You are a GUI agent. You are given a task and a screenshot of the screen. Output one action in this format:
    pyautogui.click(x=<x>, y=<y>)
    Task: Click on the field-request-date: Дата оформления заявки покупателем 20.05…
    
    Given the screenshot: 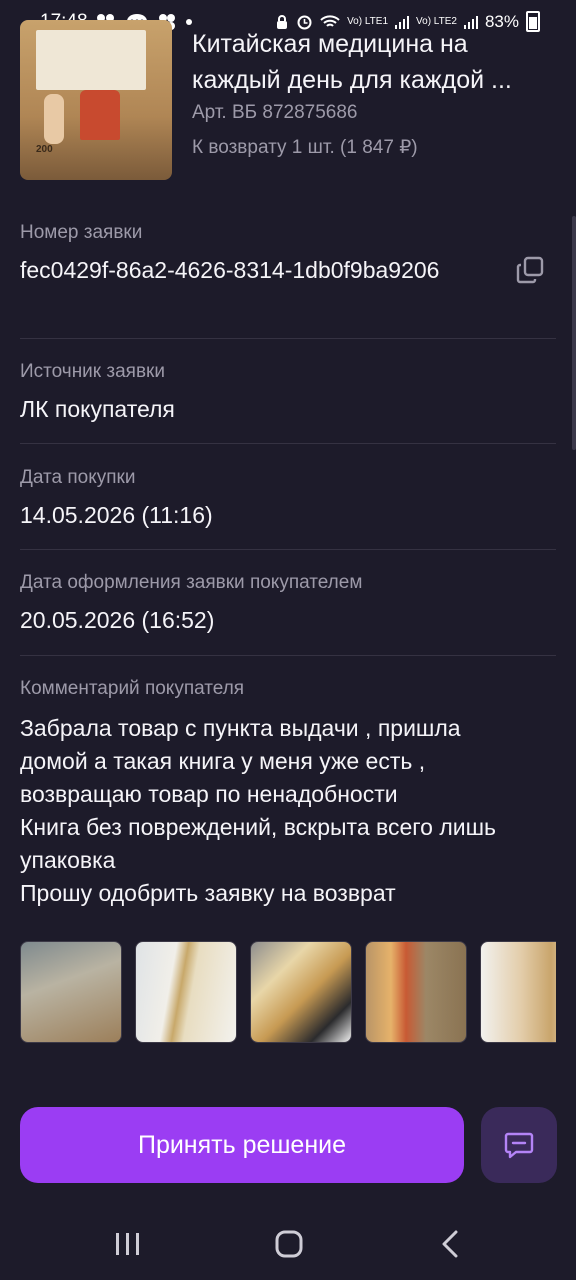 What is the action you would take?
    pyautogui.click(x=288, y=604)
    